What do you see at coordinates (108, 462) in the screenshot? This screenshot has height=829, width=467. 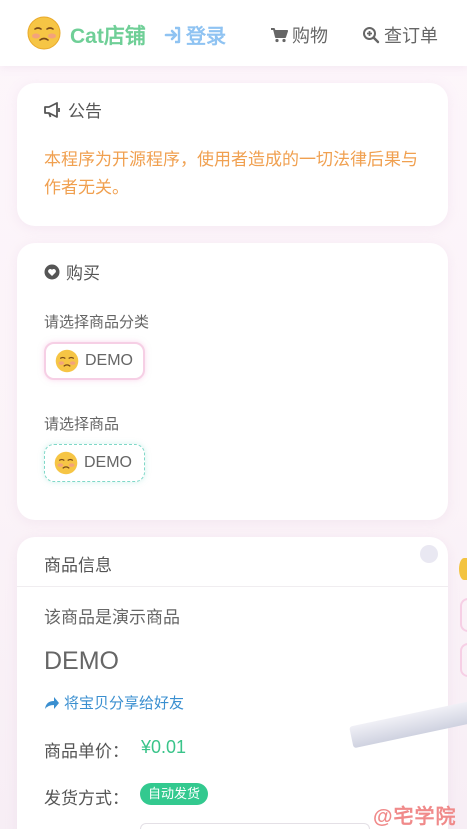 I see `product-option-label: DEMO` at bounding box center [108, 462].